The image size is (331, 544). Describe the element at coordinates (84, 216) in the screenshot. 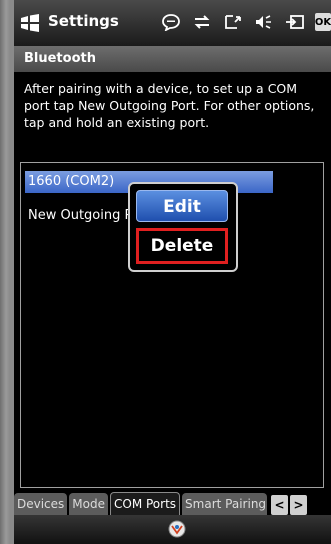

I see `list-item: New Outgoing Port` at that location.